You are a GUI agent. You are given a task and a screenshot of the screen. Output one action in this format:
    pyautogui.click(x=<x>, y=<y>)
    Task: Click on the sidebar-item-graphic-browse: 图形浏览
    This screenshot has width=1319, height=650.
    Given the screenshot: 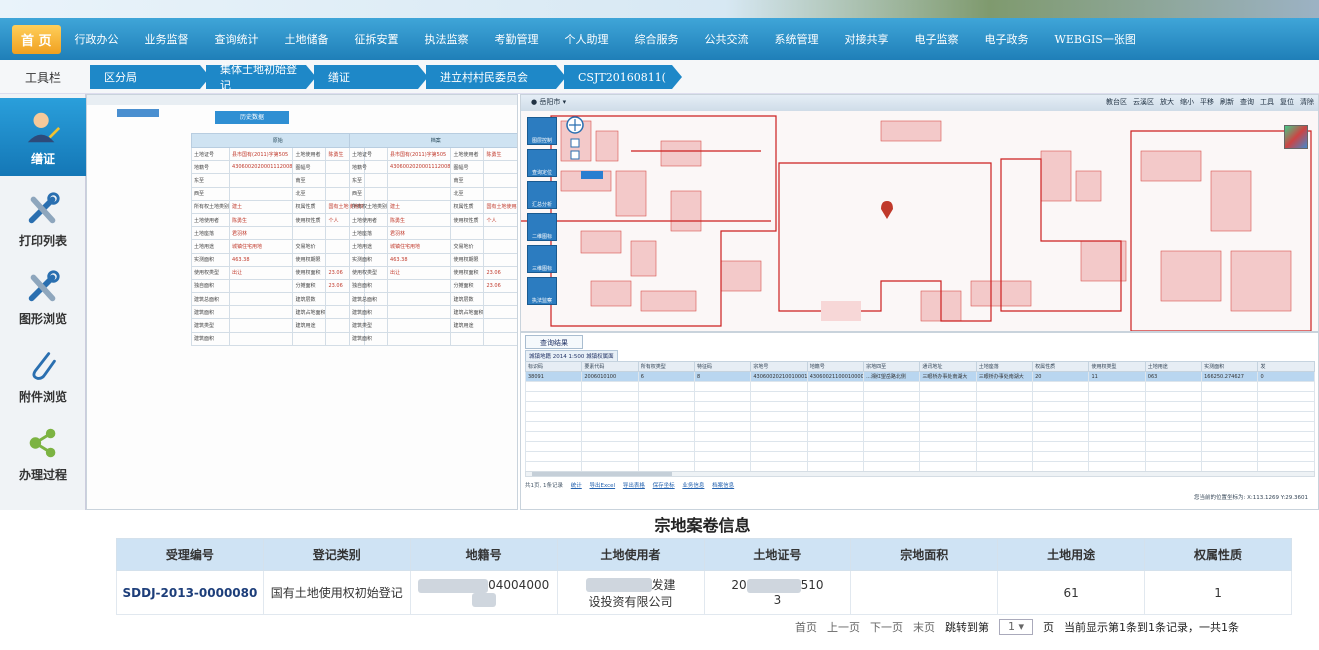 What is the action you would take?
    pyautogui.click(x=43, y=297)
    